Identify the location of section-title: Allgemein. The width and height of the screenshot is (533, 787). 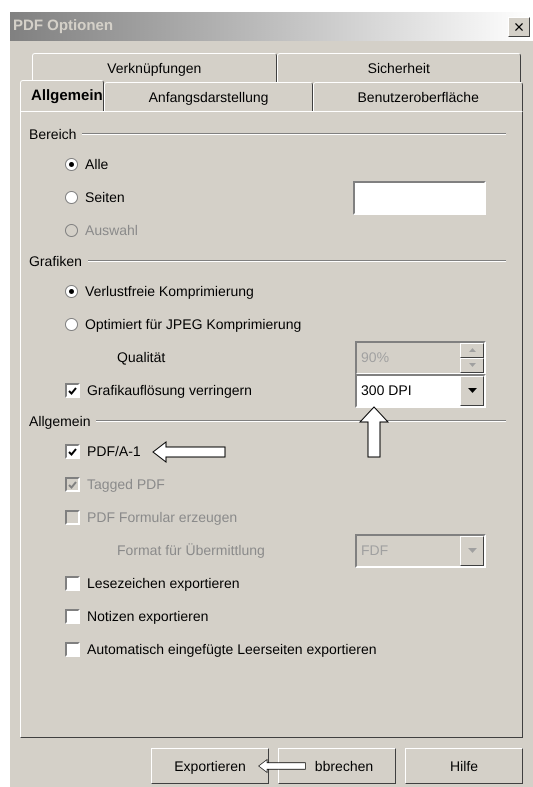
(59, 421).